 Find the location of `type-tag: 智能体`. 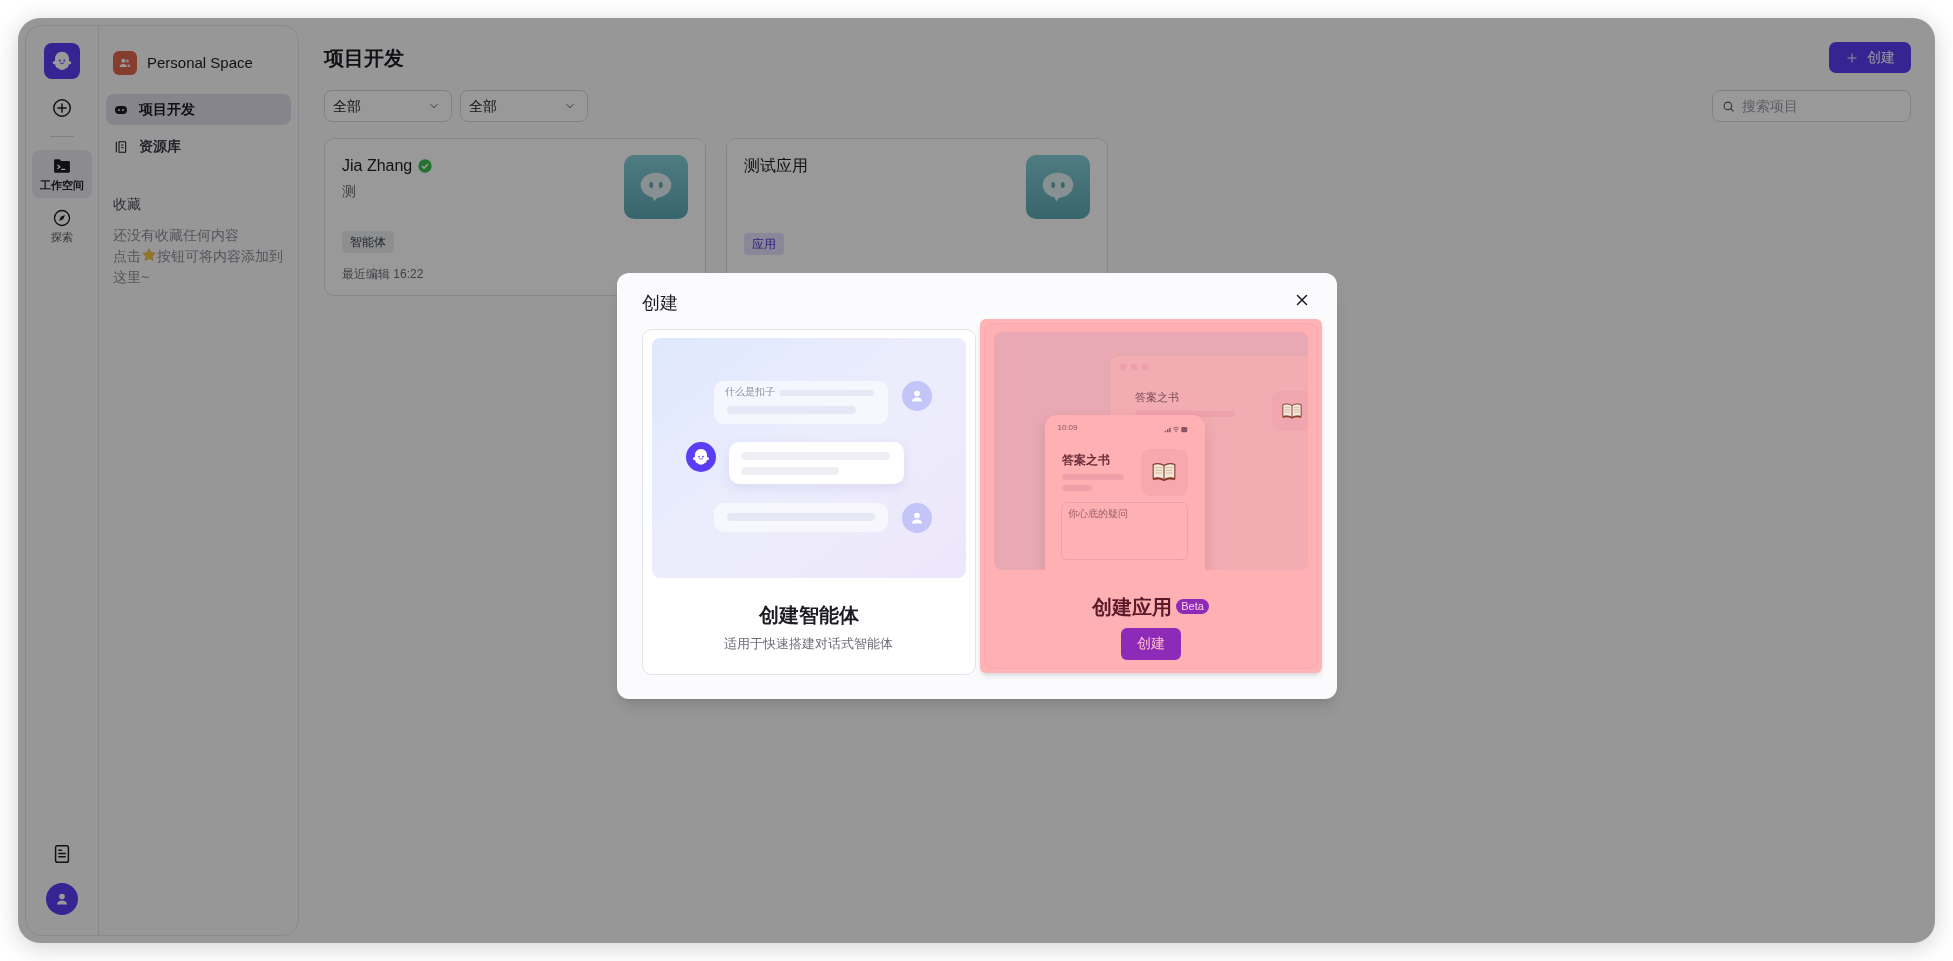

type-tag: 智能体 is located at coordinates (368, 242).